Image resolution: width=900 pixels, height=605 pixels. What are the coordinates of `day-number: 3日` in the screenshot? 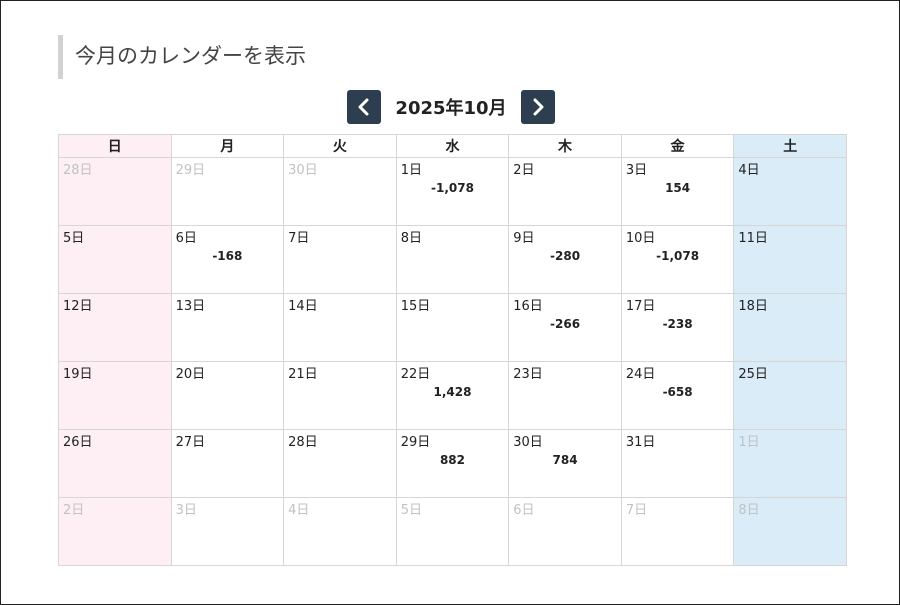 It's located at (186, 510).